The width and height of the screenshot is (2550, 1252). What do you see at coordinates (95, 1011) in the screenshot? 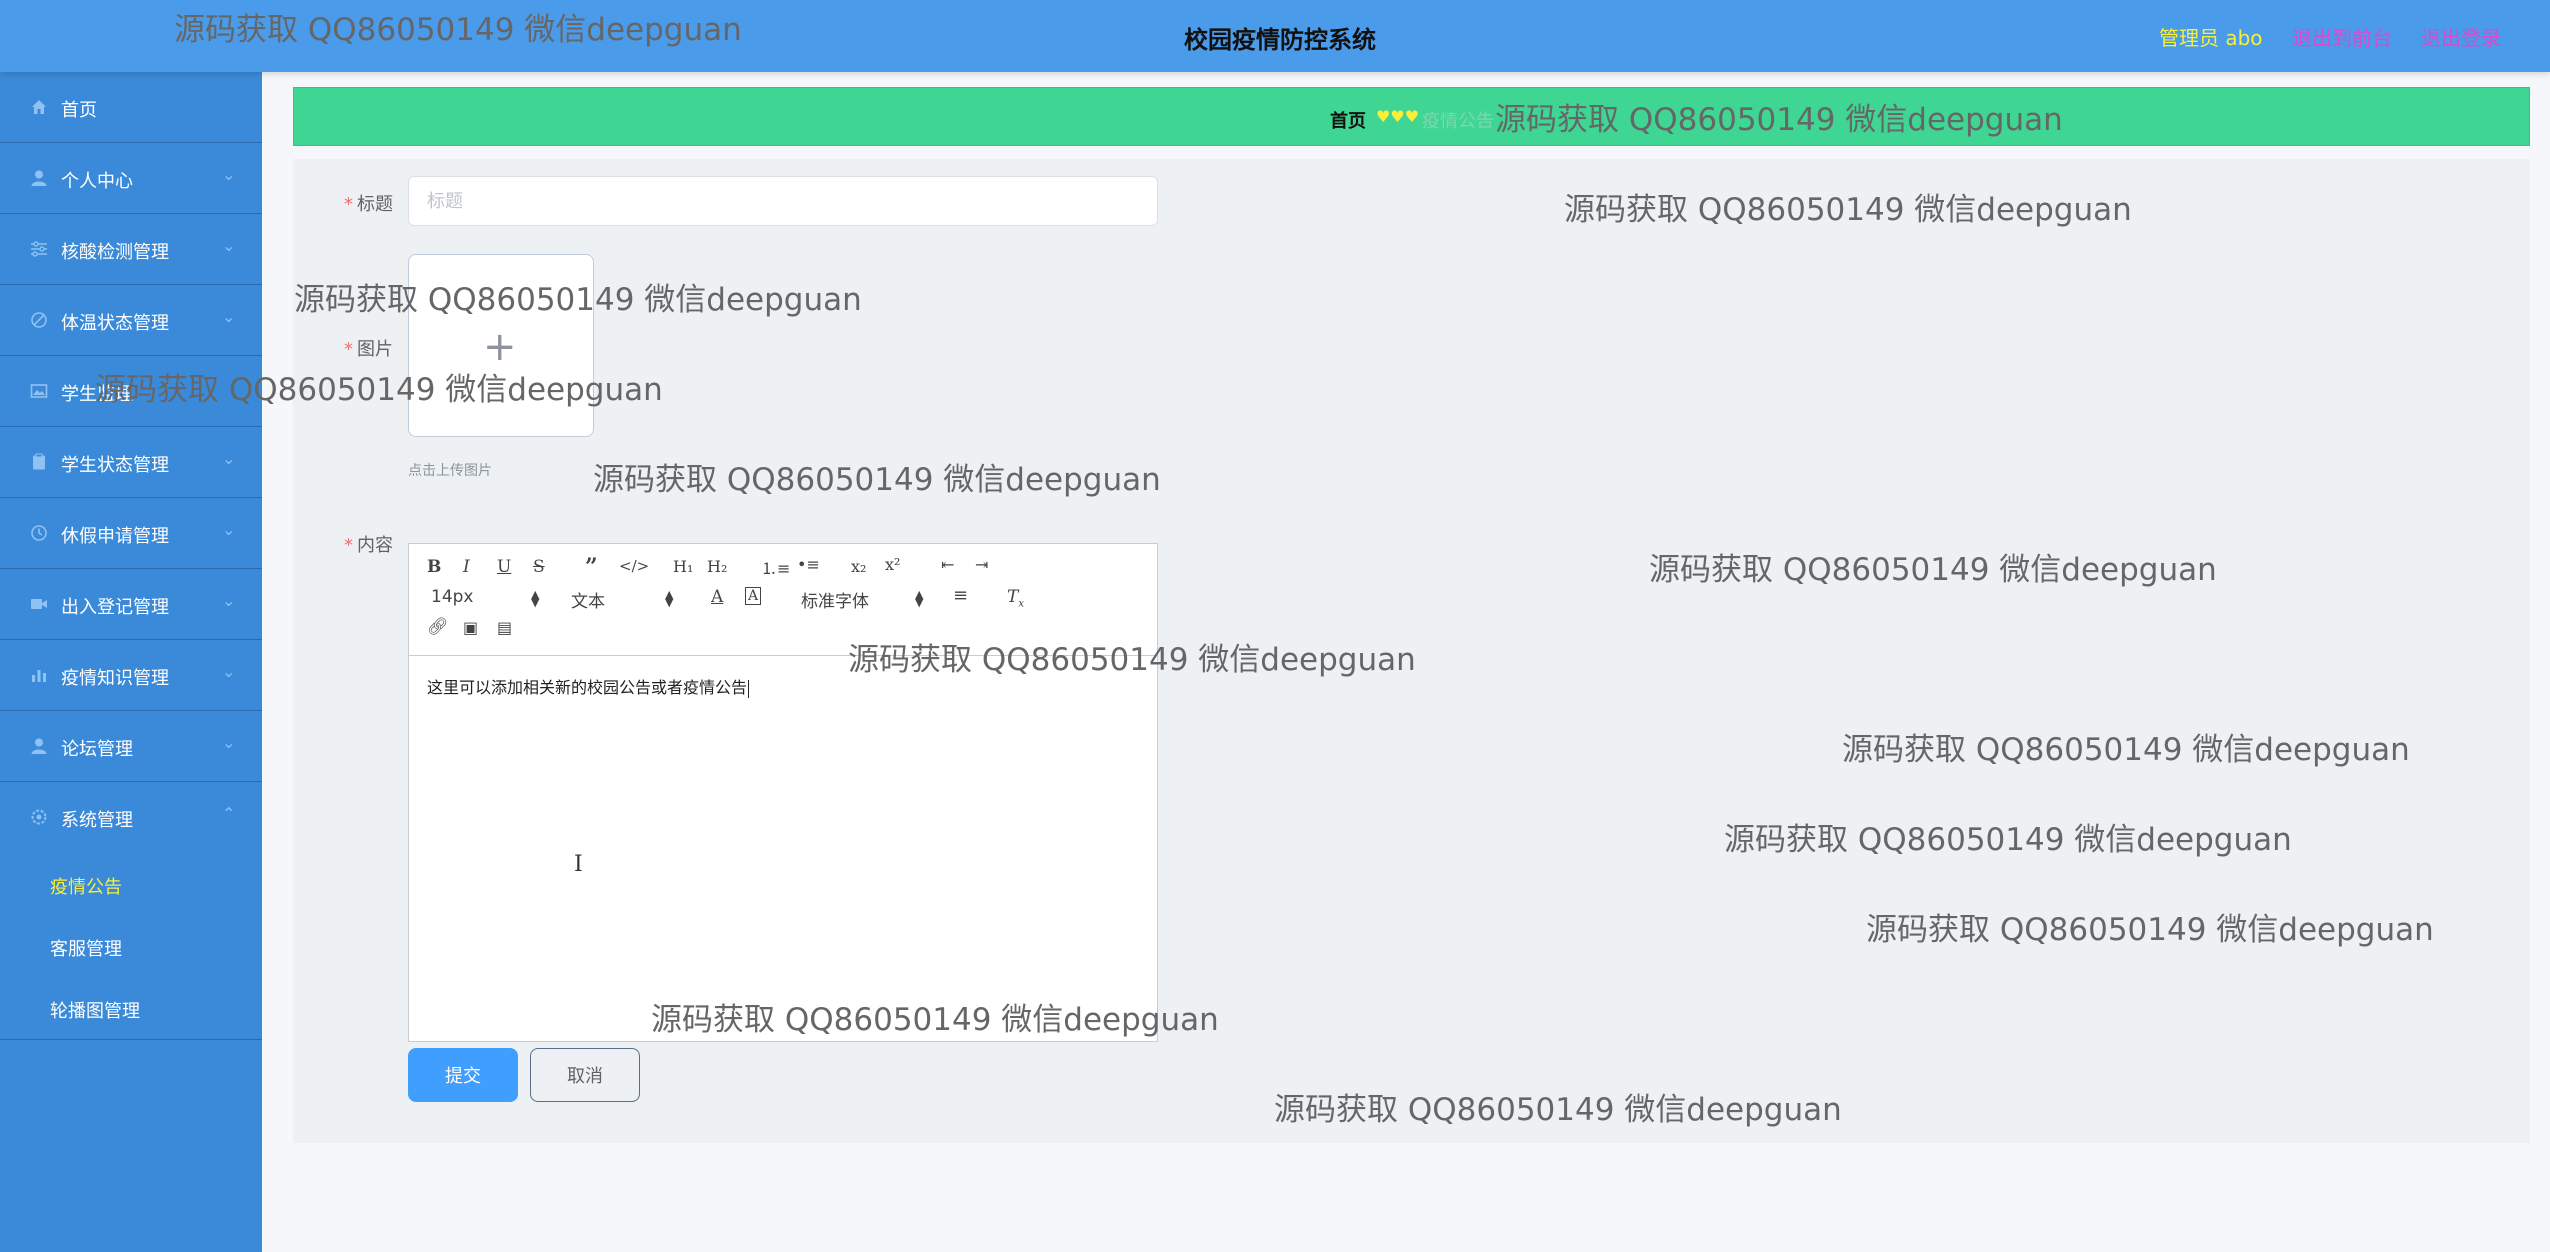
I see `sidebar-subitem-label: 轮播图管理` at bounding box center [95, 1011].